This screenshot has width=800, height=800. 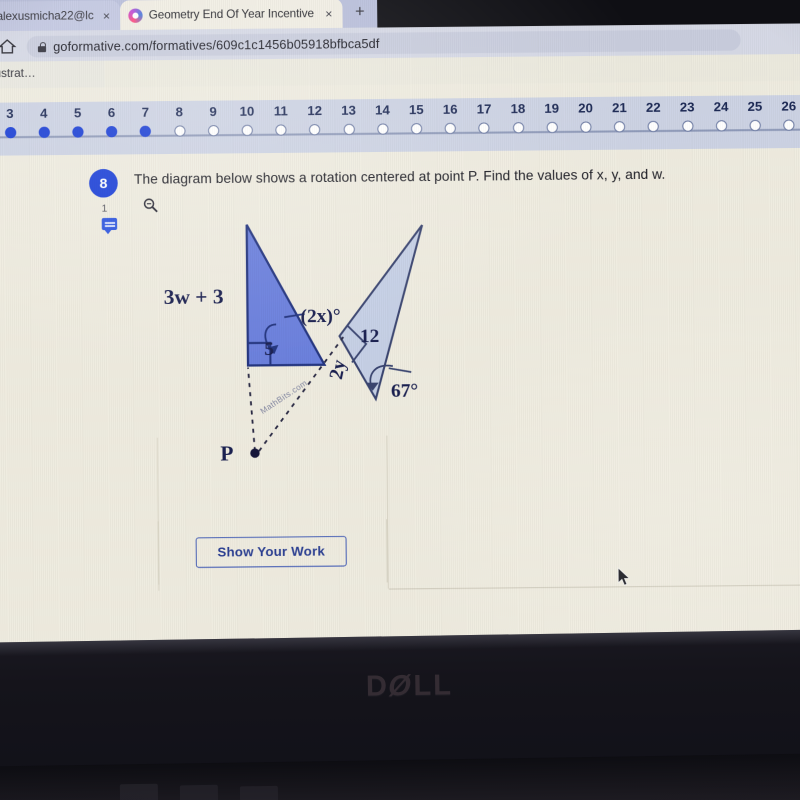 I want to click on label-side-3w: 3w + 3, so click(x=193, y=297).